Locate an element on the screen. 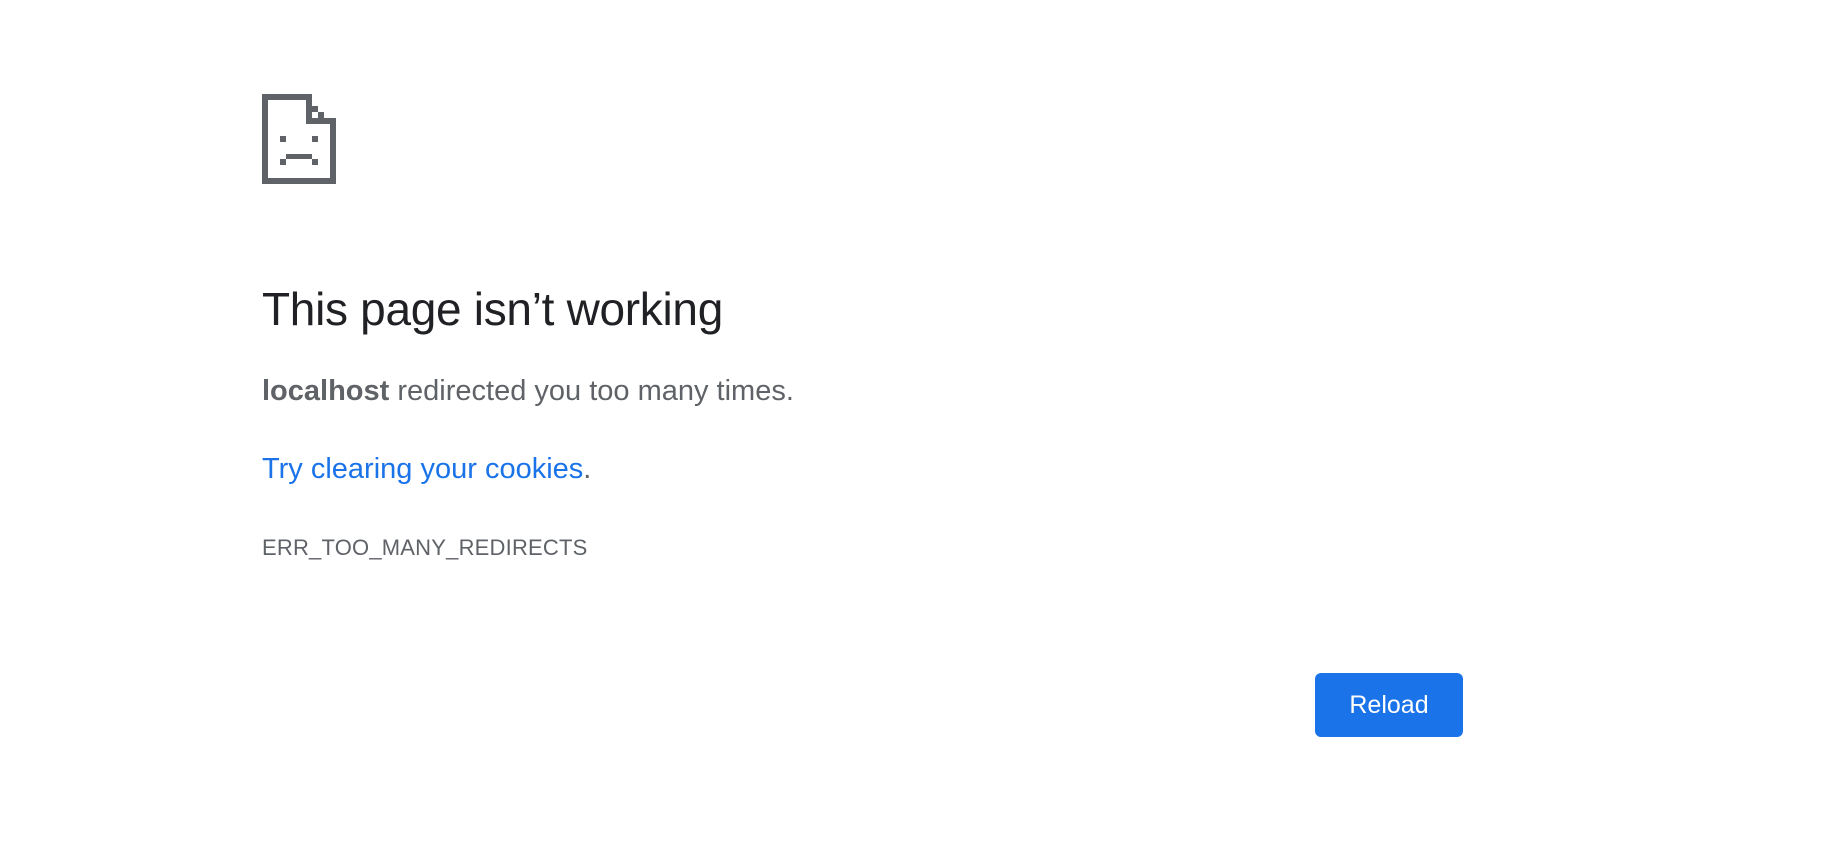 Image resolution: width=1832 pixels, height=848 pixels. error-host: localhost is located at coordinates (326, 391).